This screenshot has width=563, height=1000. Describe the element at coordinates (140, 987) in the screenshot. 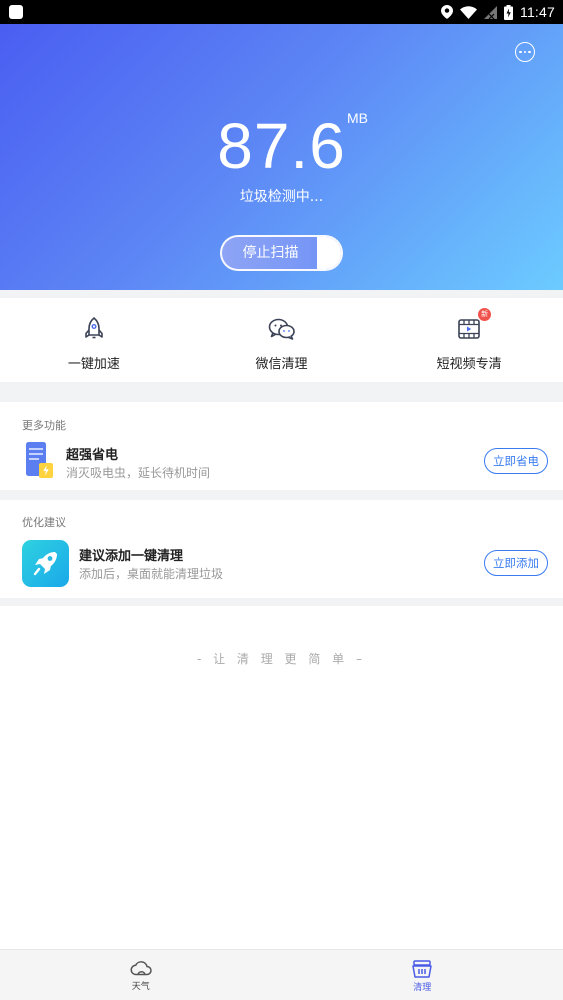

I see `tab-label: 天气` at that location.